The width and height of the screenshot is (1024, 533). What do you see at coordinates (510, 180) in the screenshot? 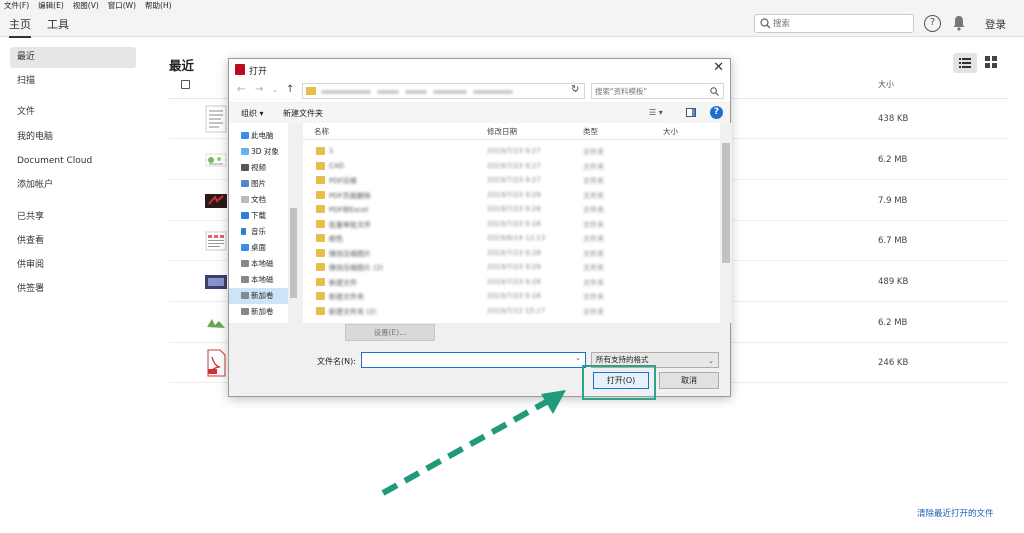
I see `file-row: PDF压缩 2019/7/23 9:27 文件夹` at bounding box center [510, 180].